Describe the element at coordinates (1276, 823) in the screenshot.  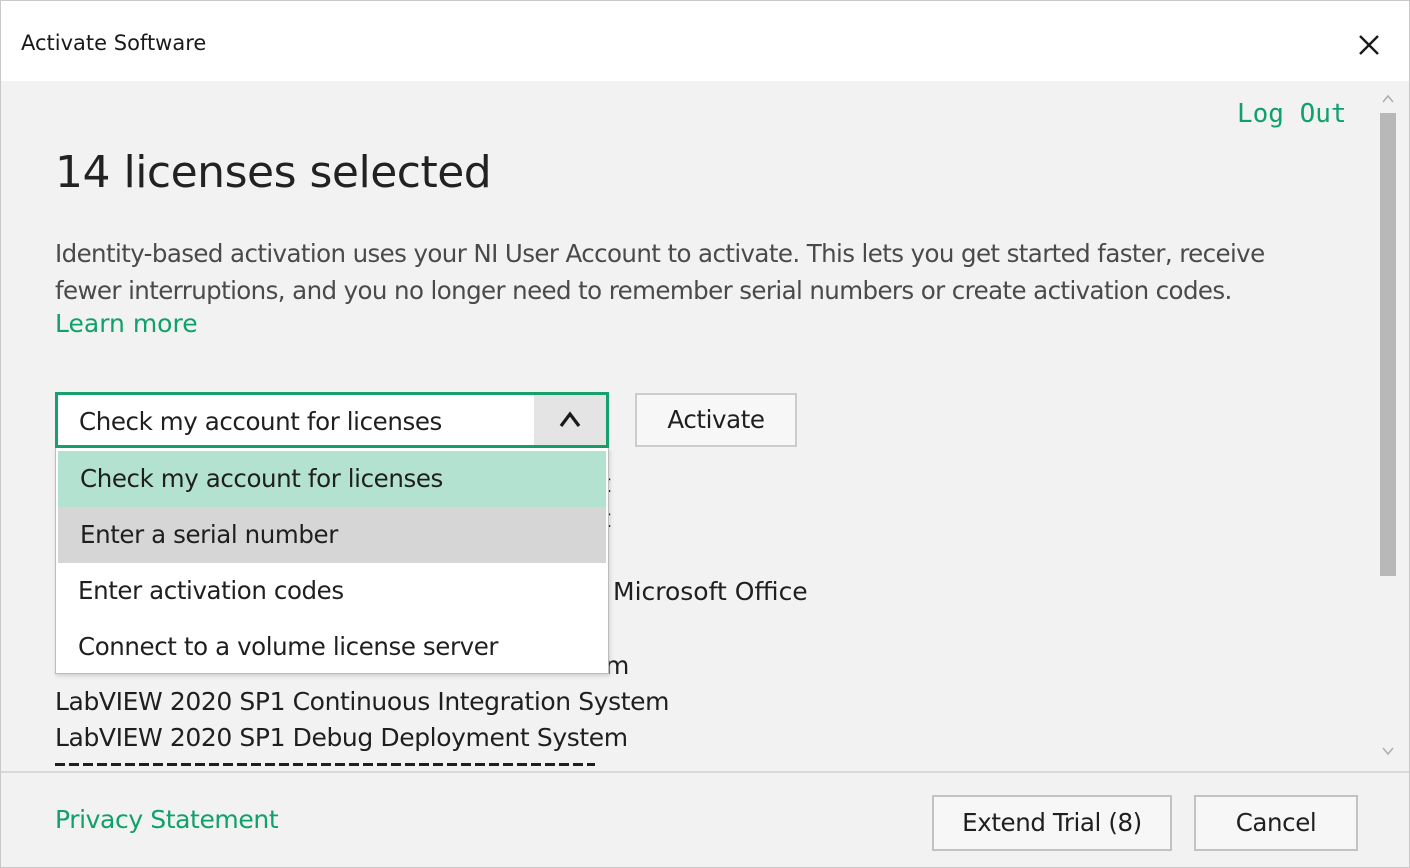
I see `cancel-button: Cancel` at that location.